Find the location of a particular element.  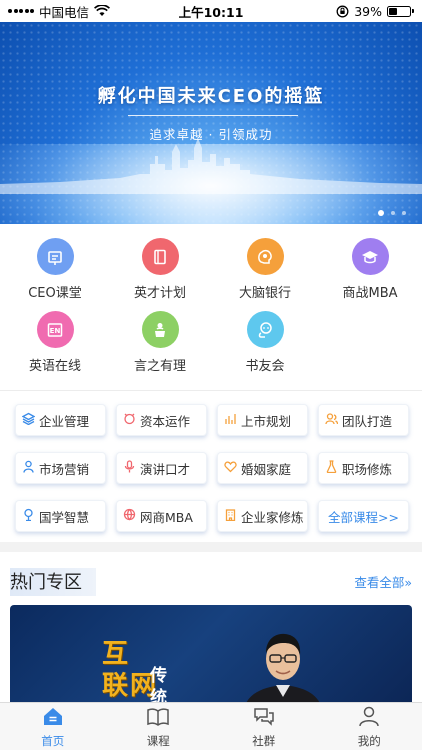

status-bar: 中国电信 上午10:11 39% is located at coordinates (211, 11).